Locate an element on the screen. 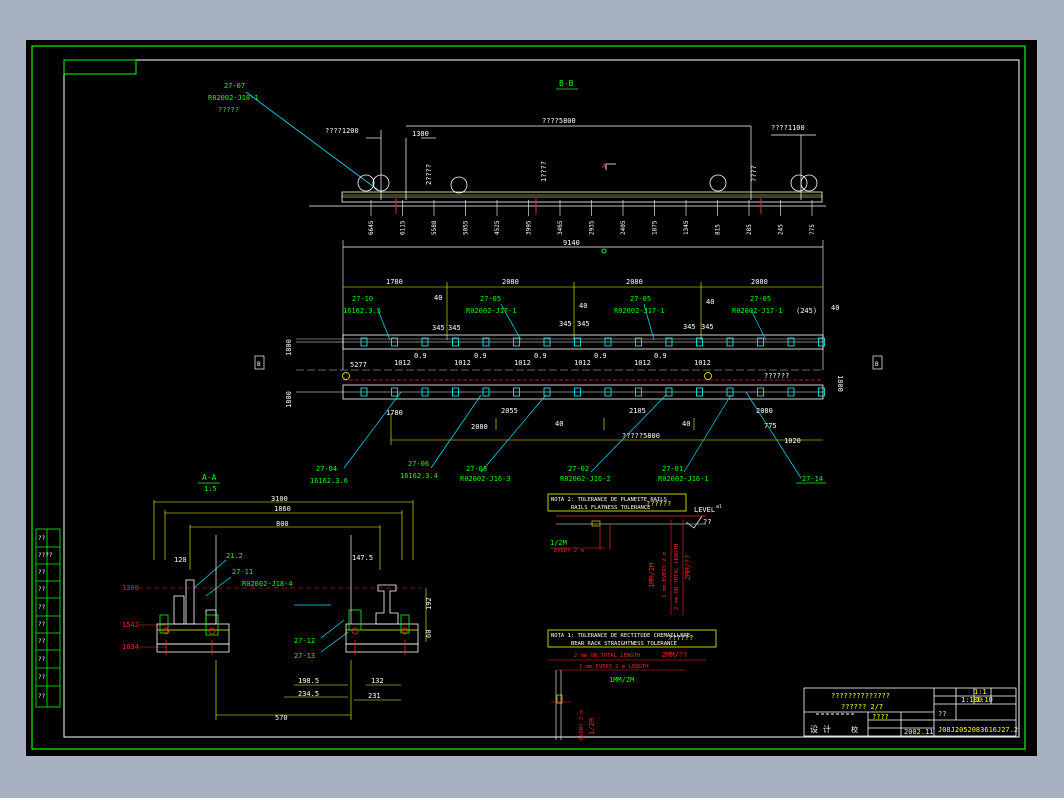 The width and height of the screenshot is (1064, 798). plan-245: (245) is located at coordinates (806, 311).